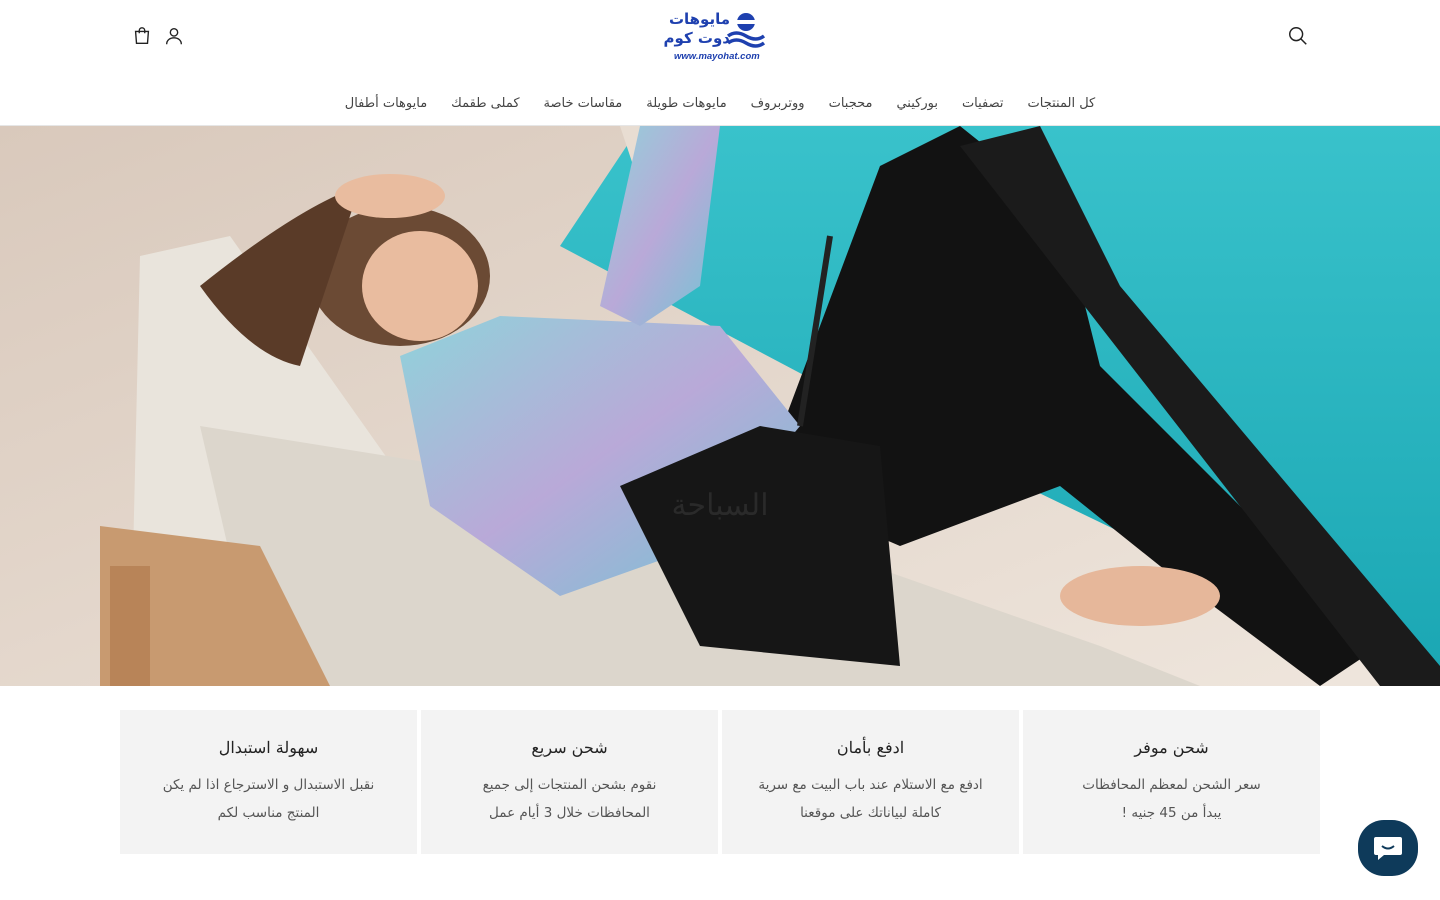  What do you see at coordinates (686, 105) in the screenshot?
I see `nav-item-long-swimsuits: مايوهات طويلة` at bounding box center [686, 105].